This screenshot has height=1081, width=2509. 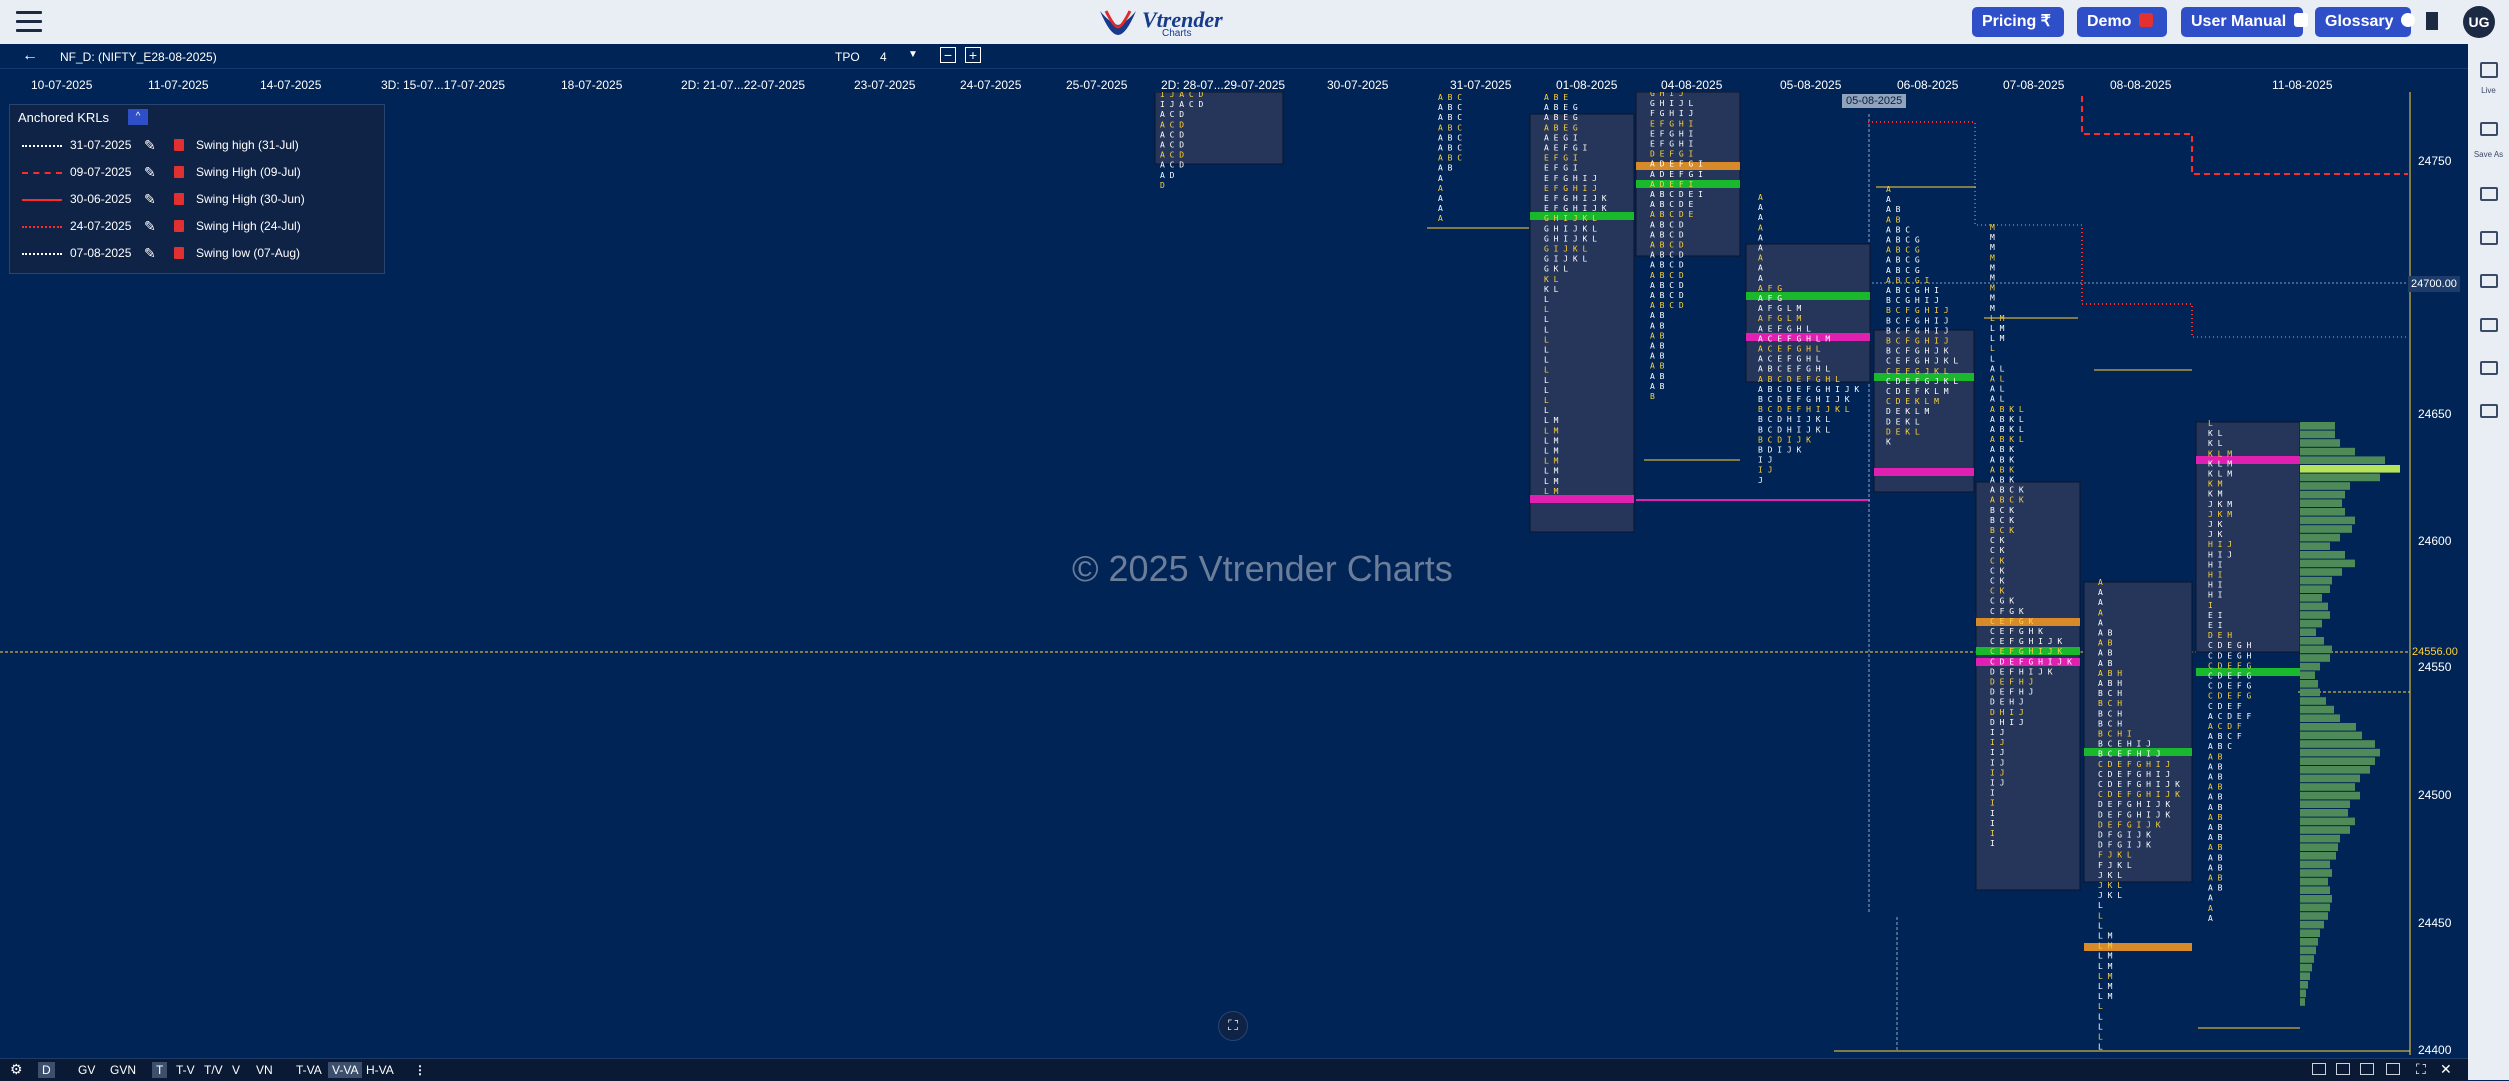 What do you see at coordinates (2122, 22) in the screenshot?
I see `demo-button: Demo` at bounding box center [2122, 22].